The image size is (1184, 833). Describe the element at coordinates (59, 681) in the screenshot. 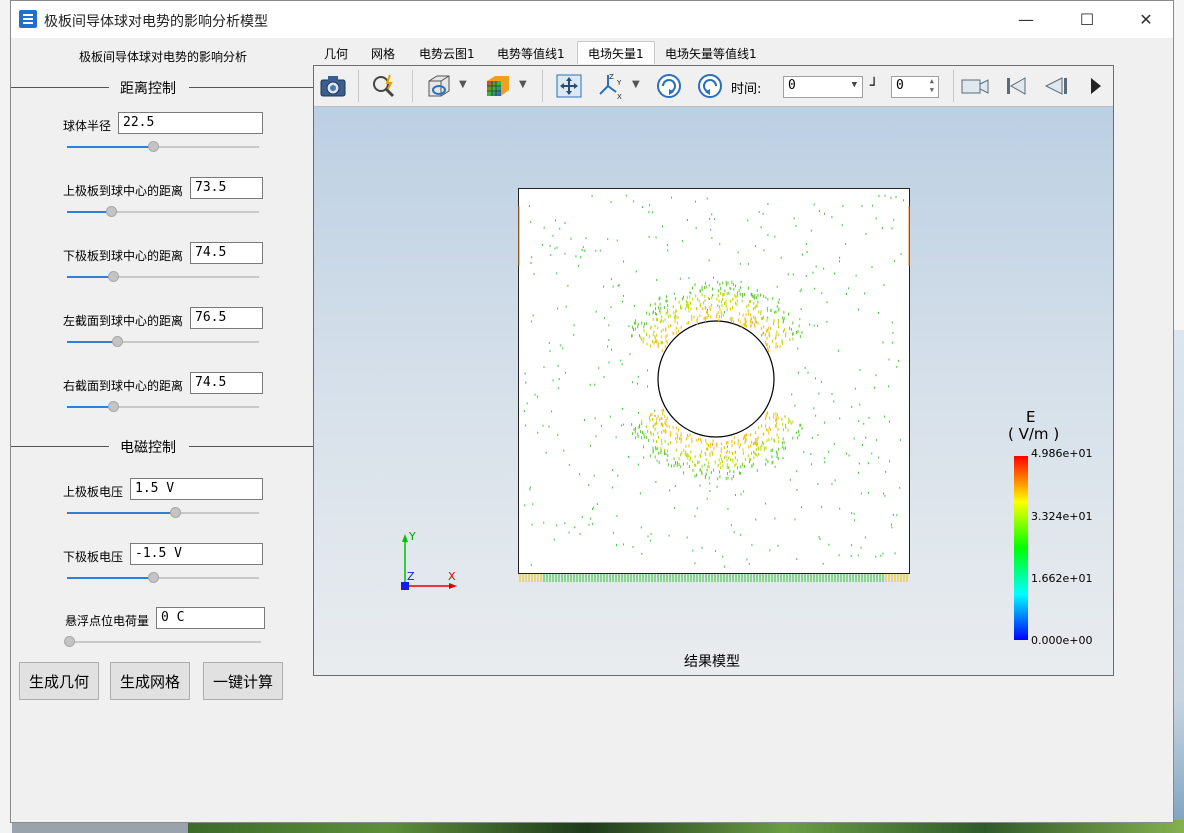

I see `generate-geometry-button: 生成几何` at that location.